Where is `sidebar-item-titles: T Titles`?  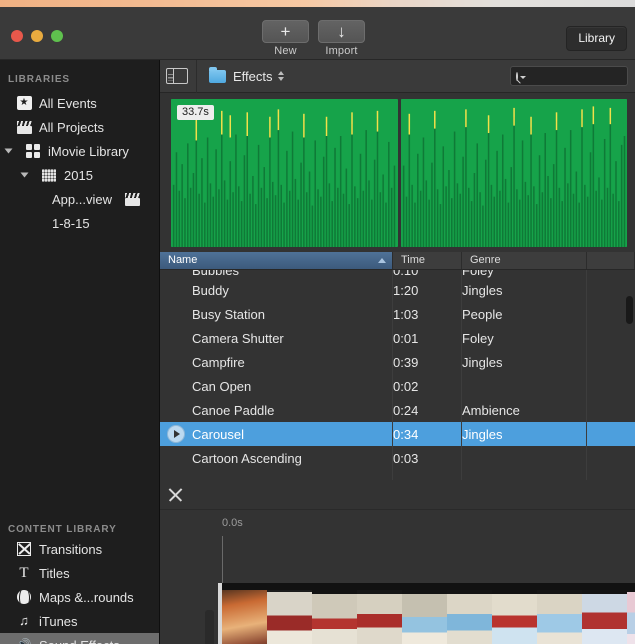
sidebar-item-titles: T Titles is located at coordinates (79, 573).